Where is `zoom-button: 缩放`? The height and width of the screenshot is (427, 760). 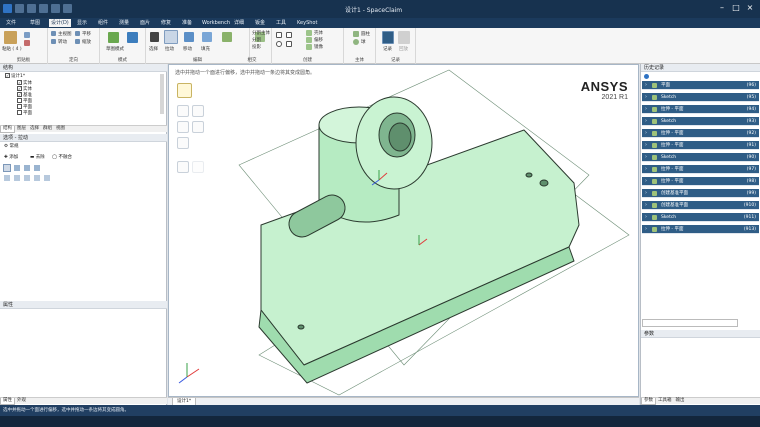 zoom-button: 缩放 is located at coordinates (86, 42).